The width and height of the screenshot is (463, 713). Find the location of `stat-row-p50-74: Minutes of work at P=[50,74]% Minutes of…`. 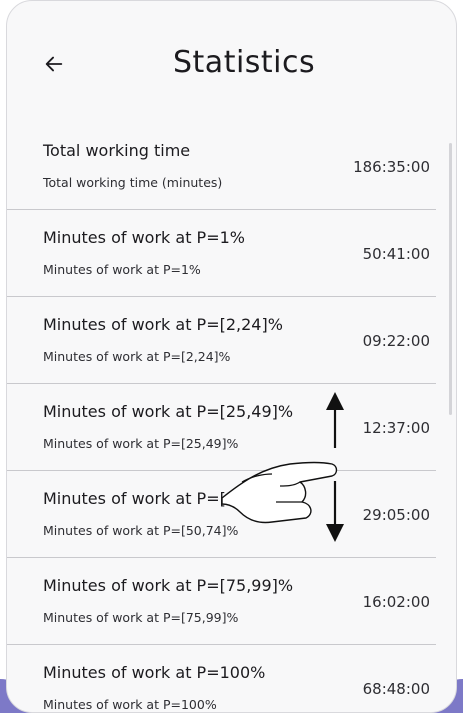

stat-row-p50-74: Minutes of work at P=[50,74]% Minutes of… is located at coordinates (221, 514).